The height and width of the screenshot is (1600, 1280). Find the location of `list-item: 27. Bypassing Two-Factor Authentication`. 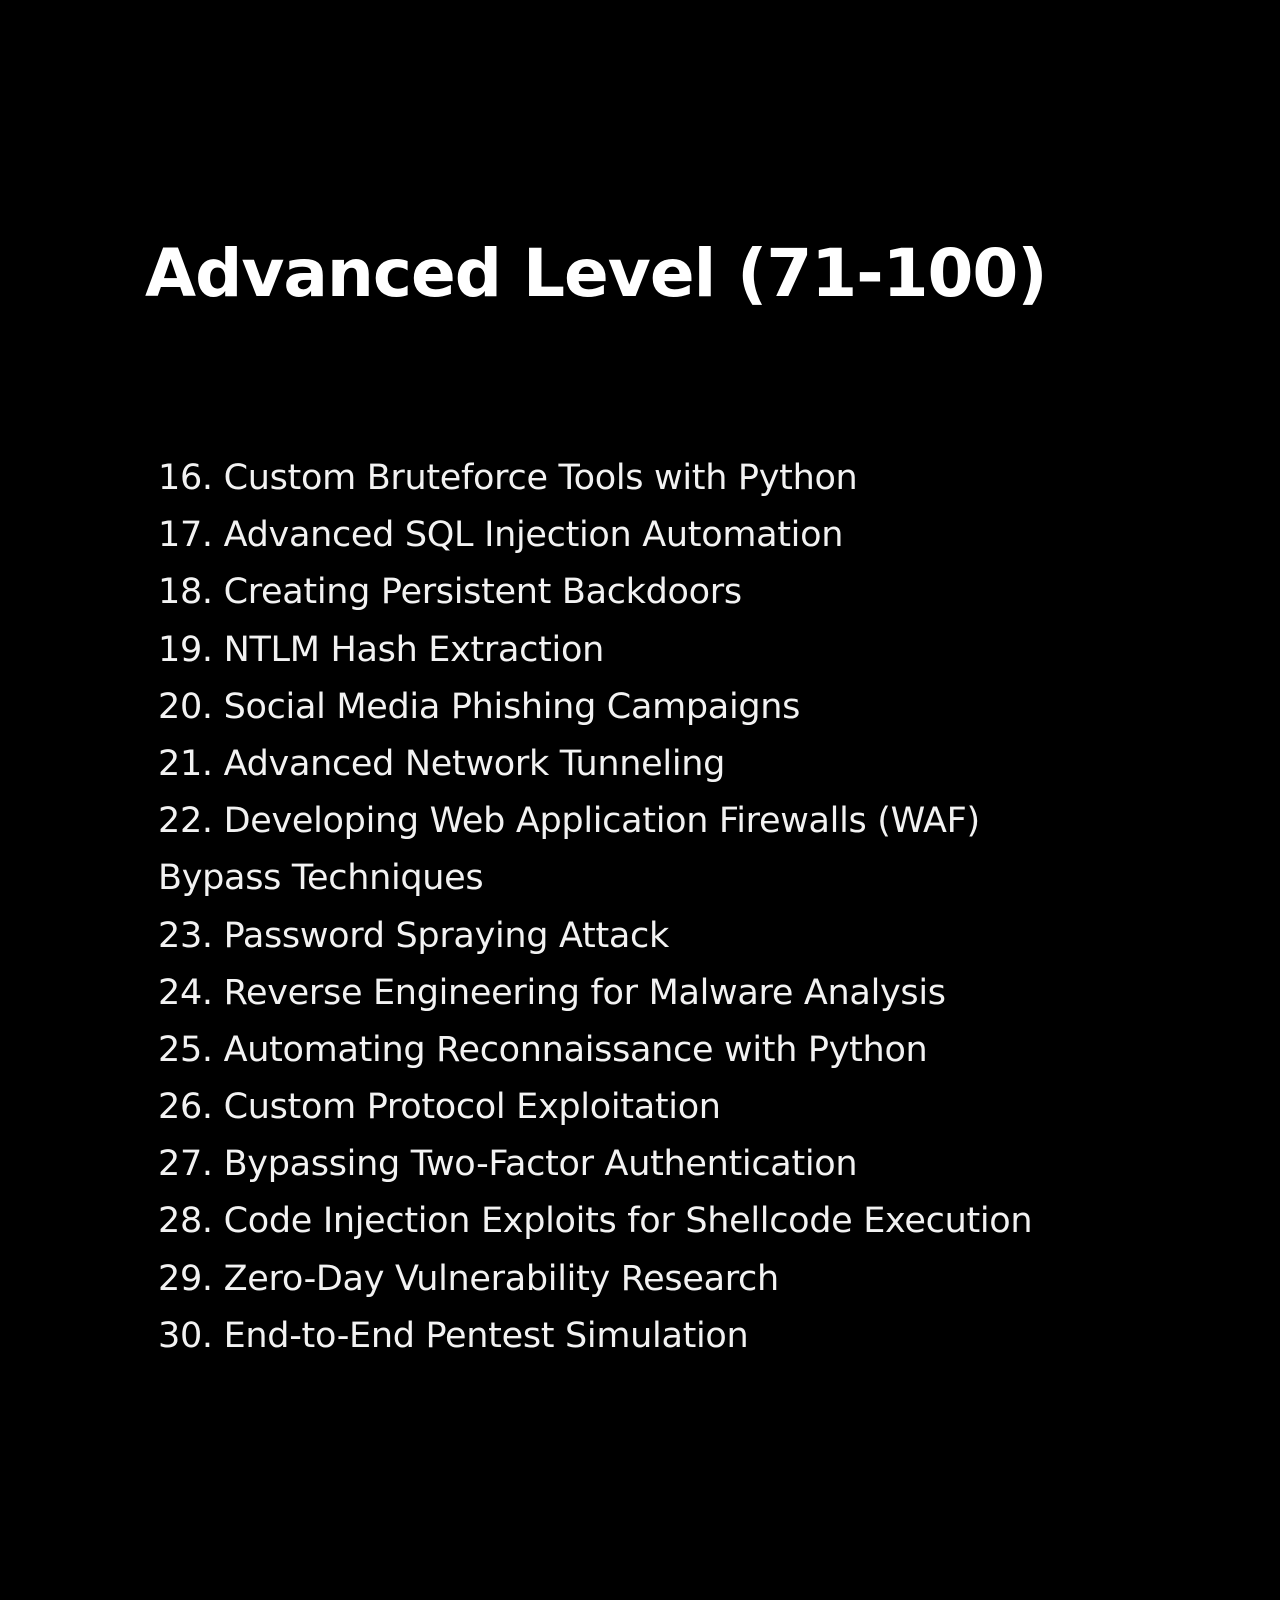

list-item: 27. Bypassing Two-Factor Authentication is located at coordinates (508, 1164).